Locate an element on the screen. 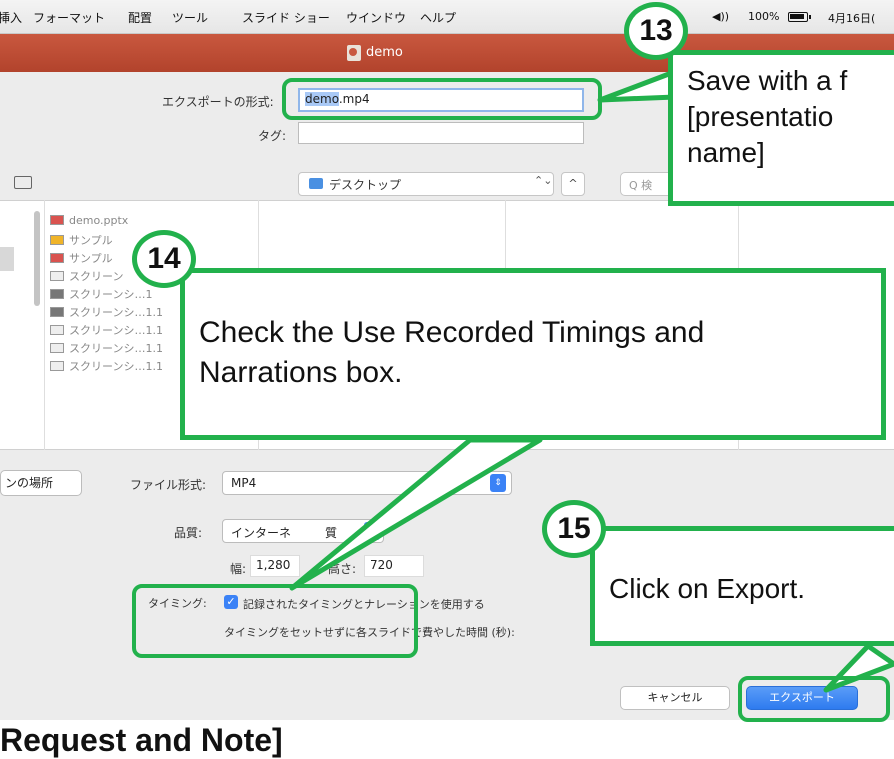 This screenshot has width=894, height=759. folder-icon is located at coordinates (316, 183).